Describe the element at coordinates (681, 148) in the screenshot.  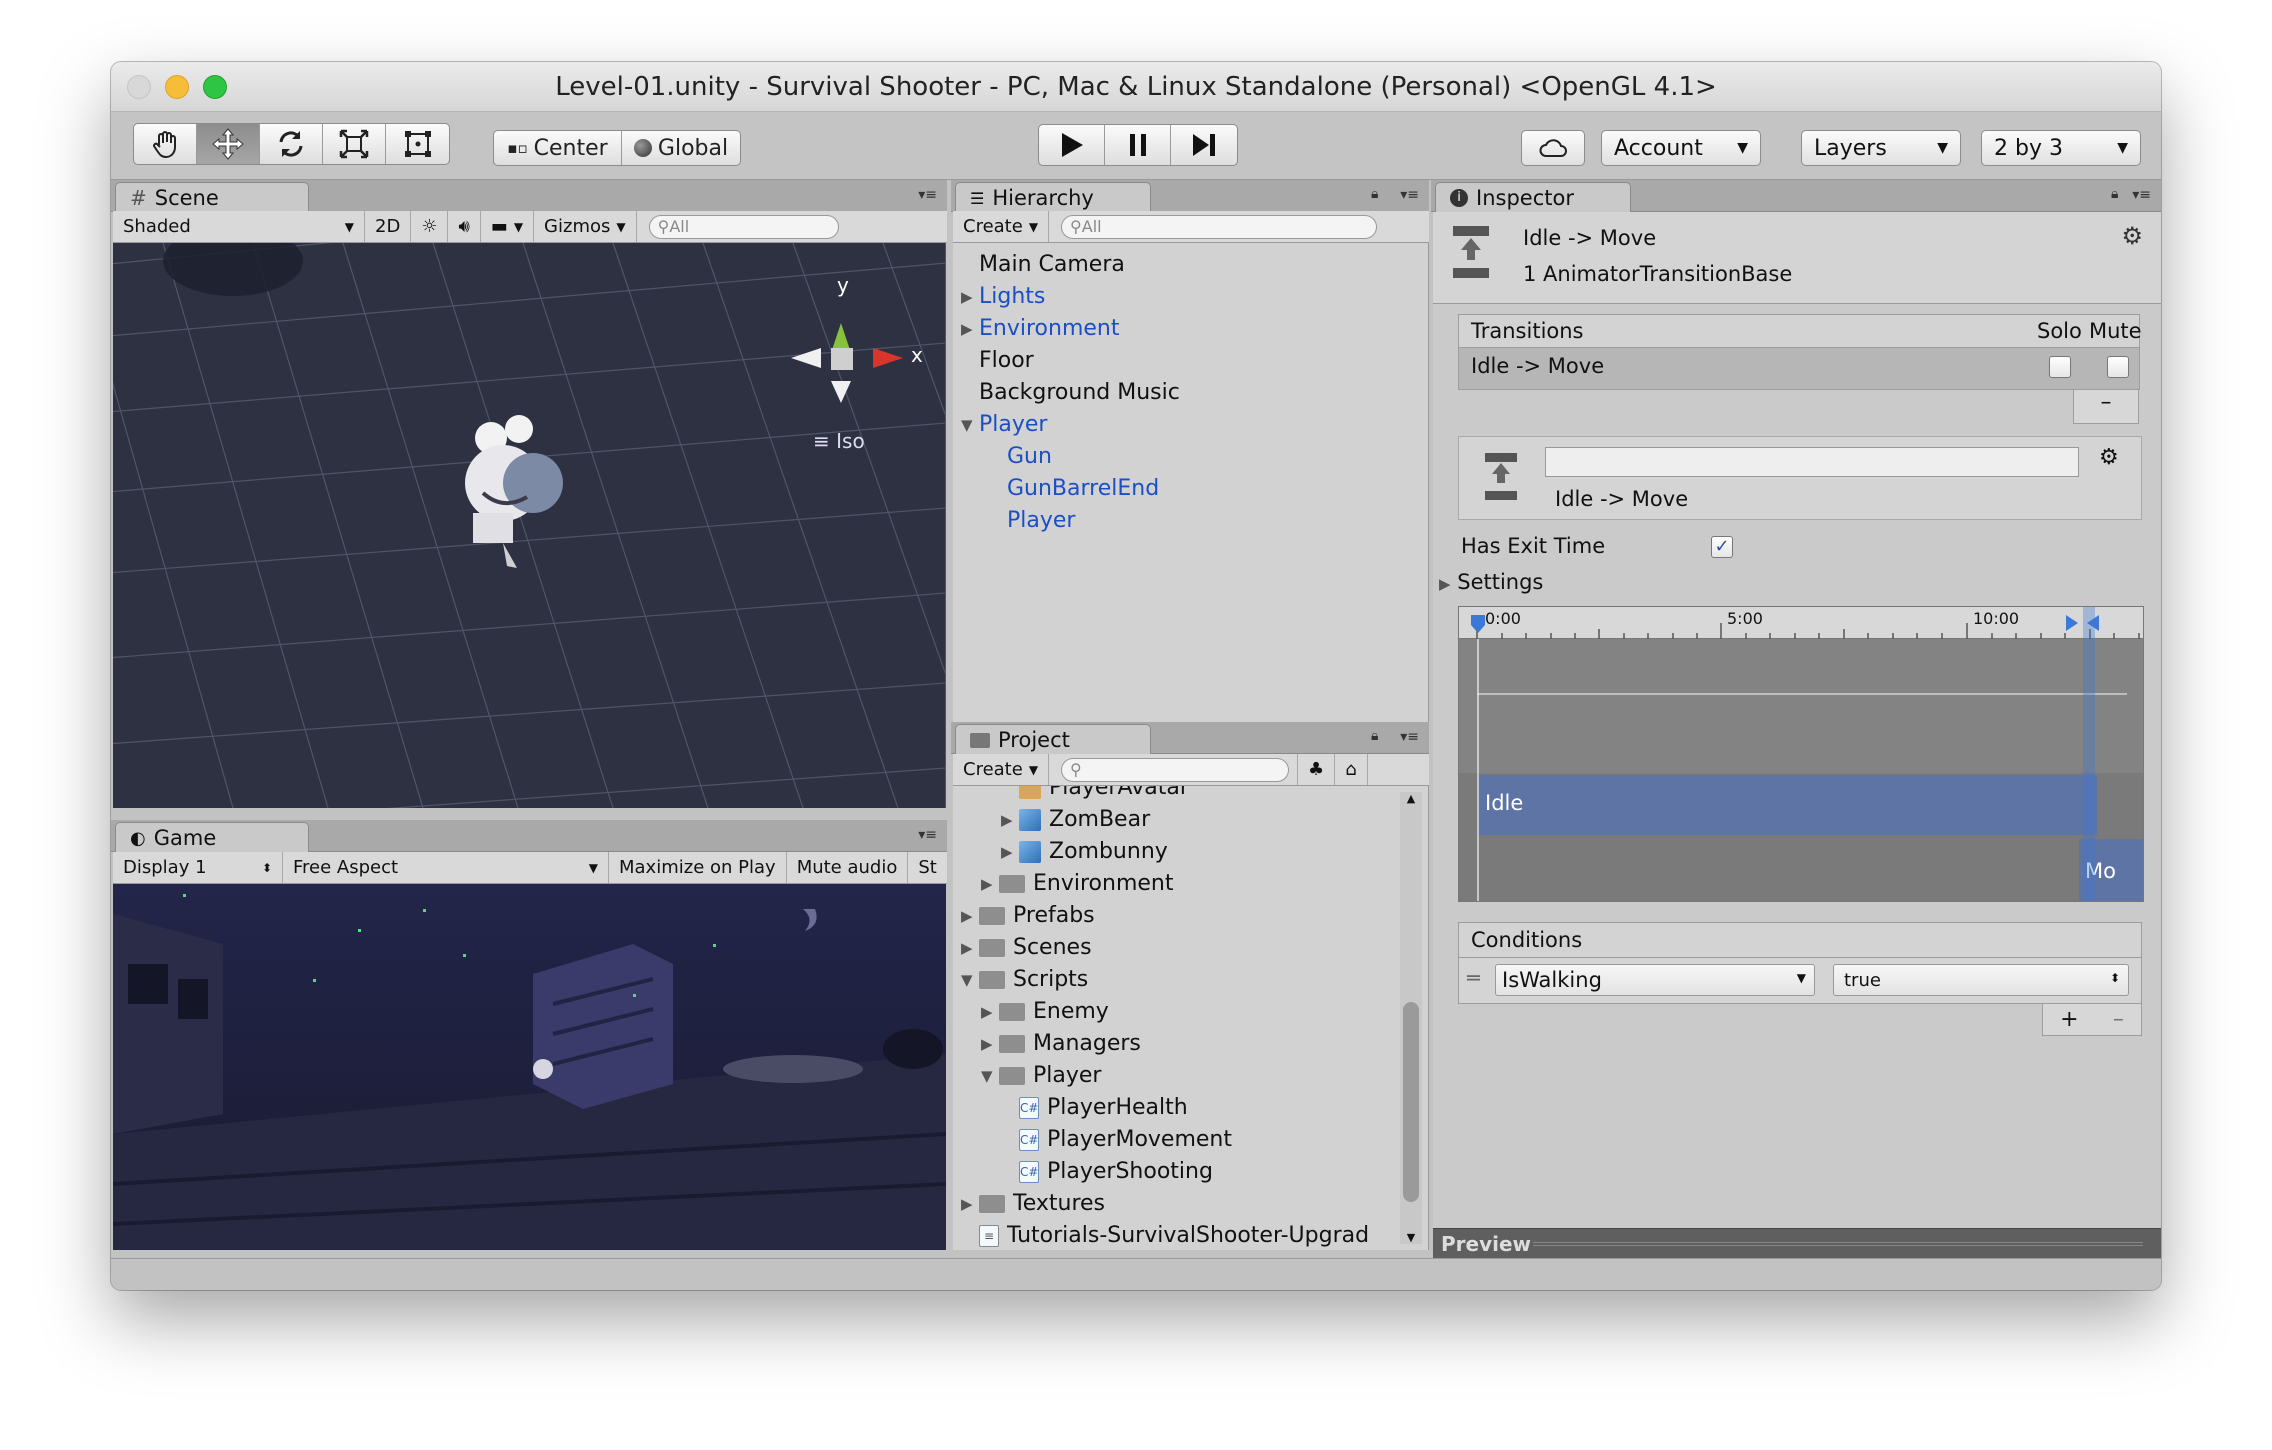
I see `pivot-rotation-button: Global` at that location.